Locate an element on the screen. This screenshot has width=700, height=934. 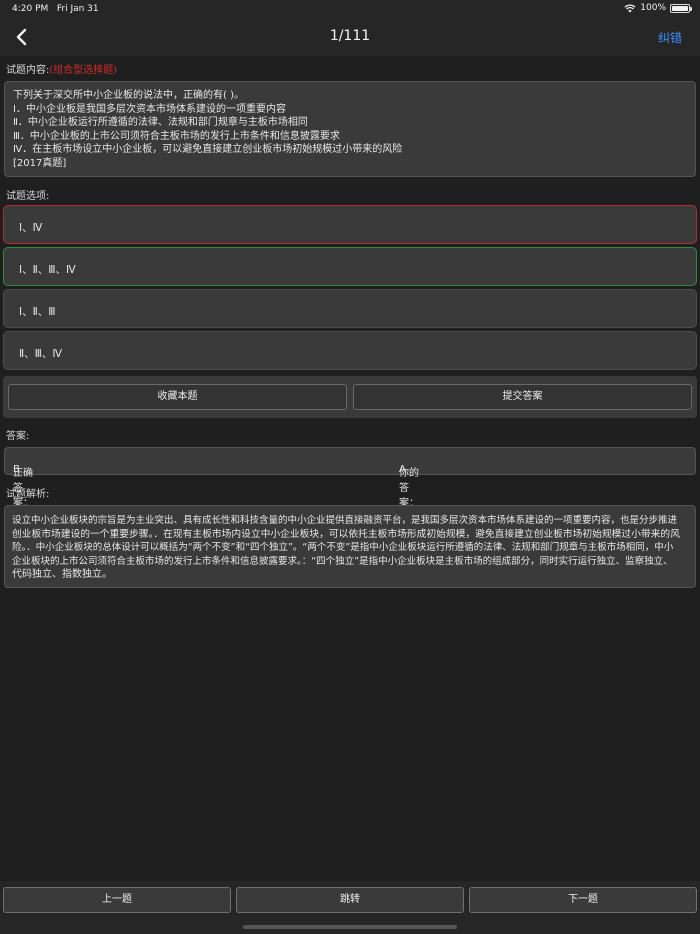
answer-label: 答案: is located at coordinates (18, 436).